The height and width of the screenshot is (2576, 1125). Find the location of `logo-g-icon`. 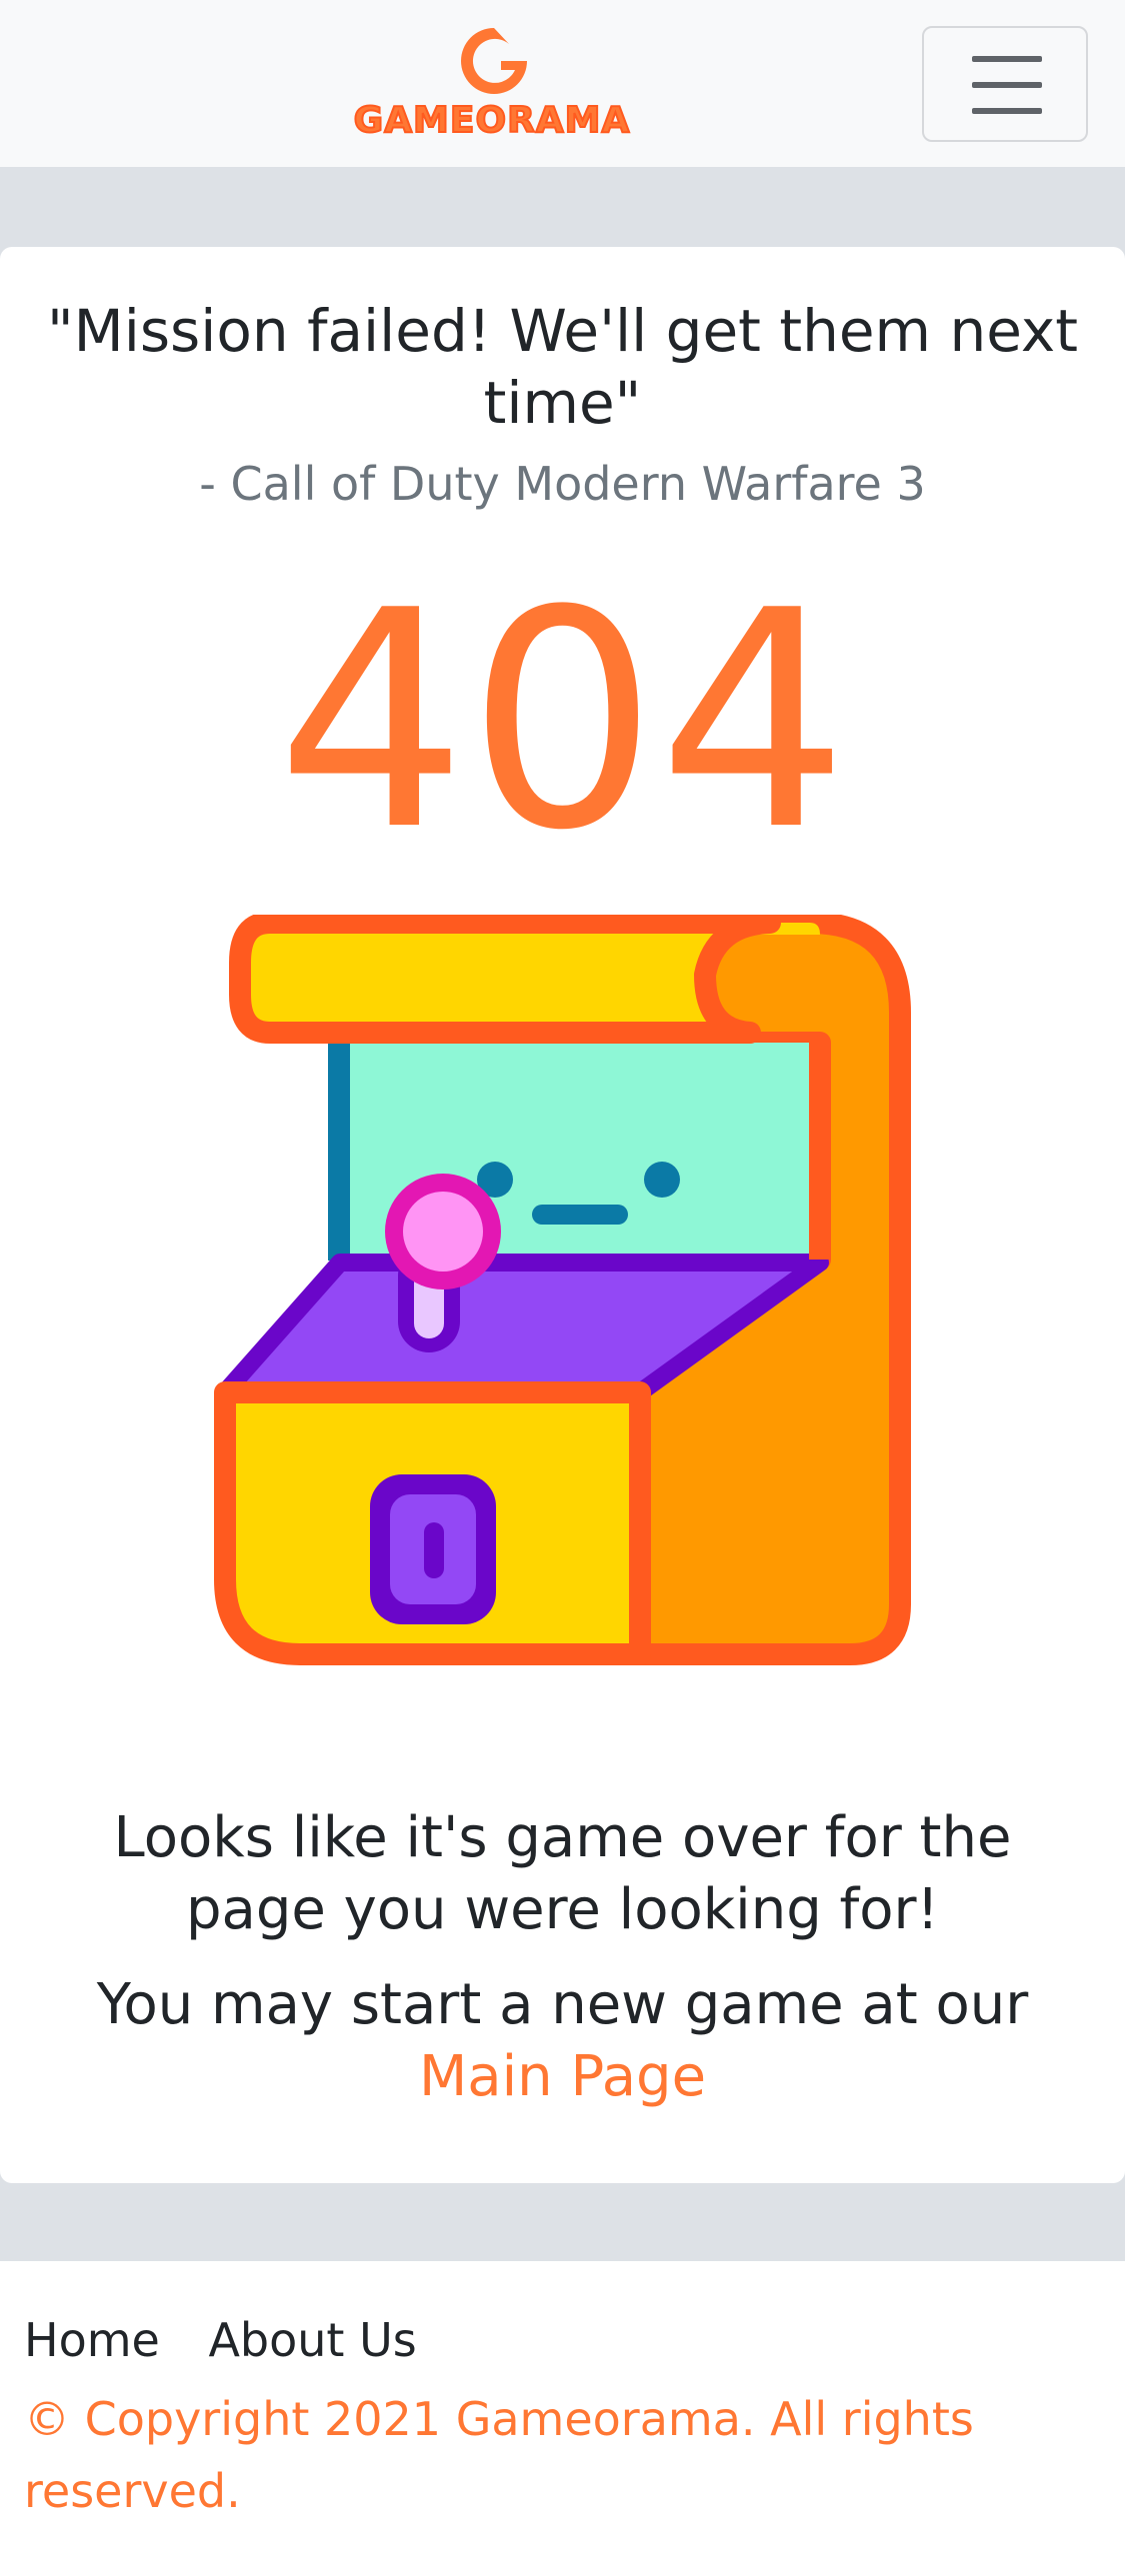

logo-g-icon is located at coordinates (494, 61).